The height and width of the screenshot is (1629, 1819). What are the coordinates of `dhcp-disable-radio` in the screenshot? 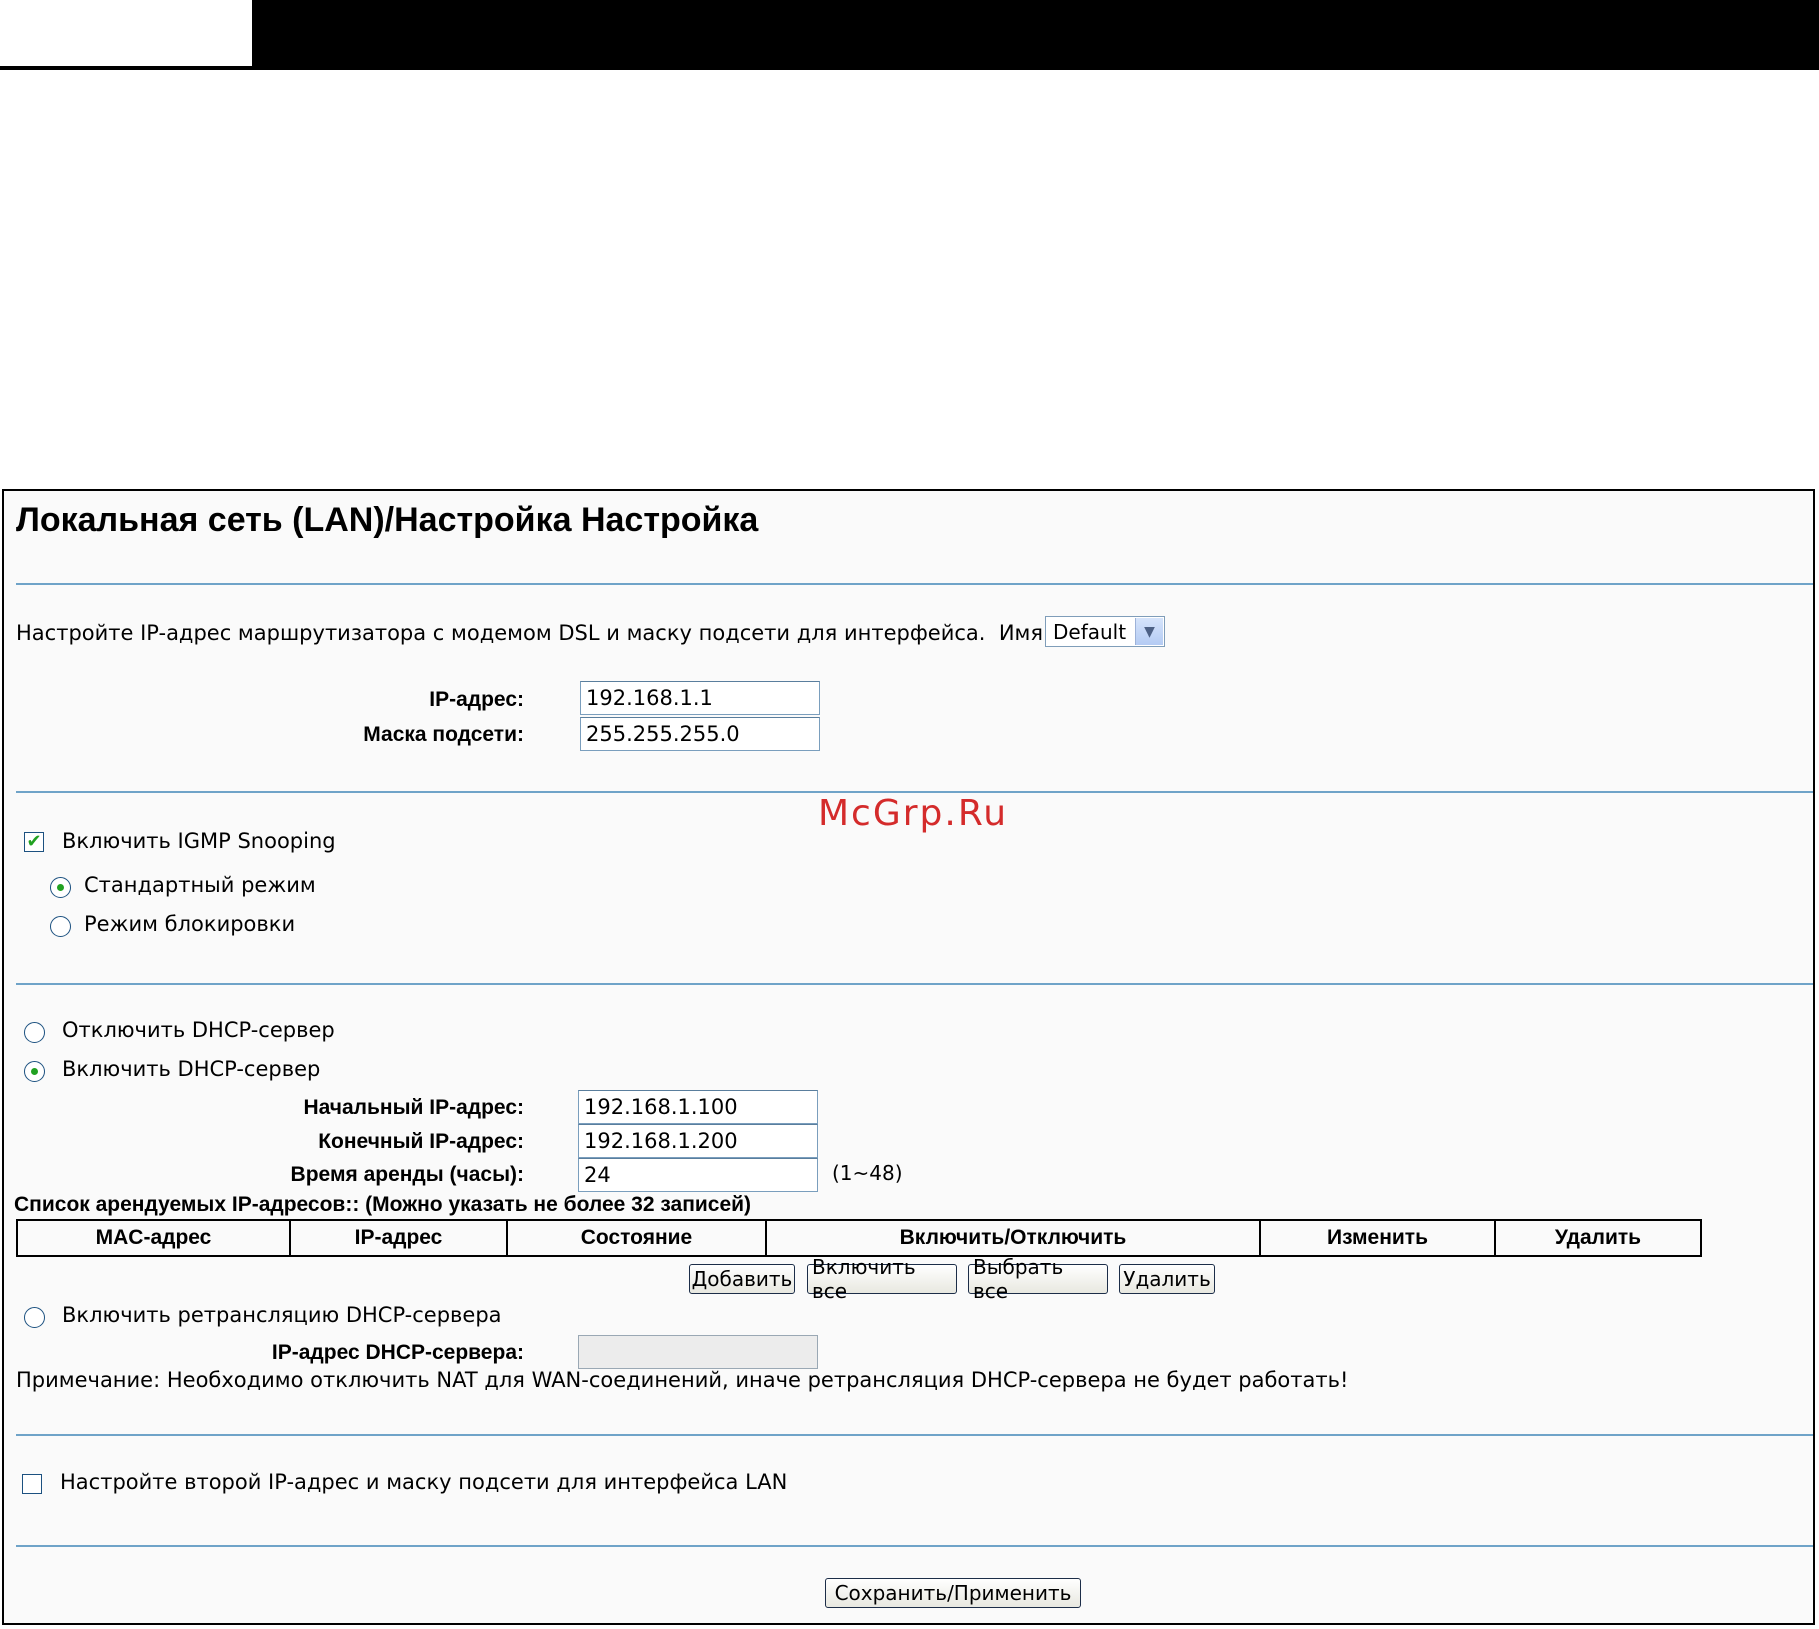 It's located at (34, 1032).